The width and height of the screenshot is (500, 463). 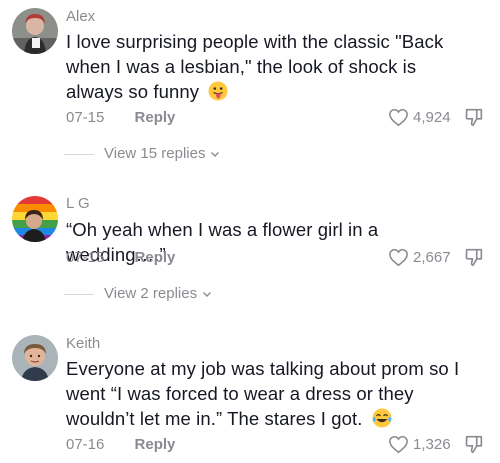 I want to click on comment-date: 07-16, so click(x=85, y=444).